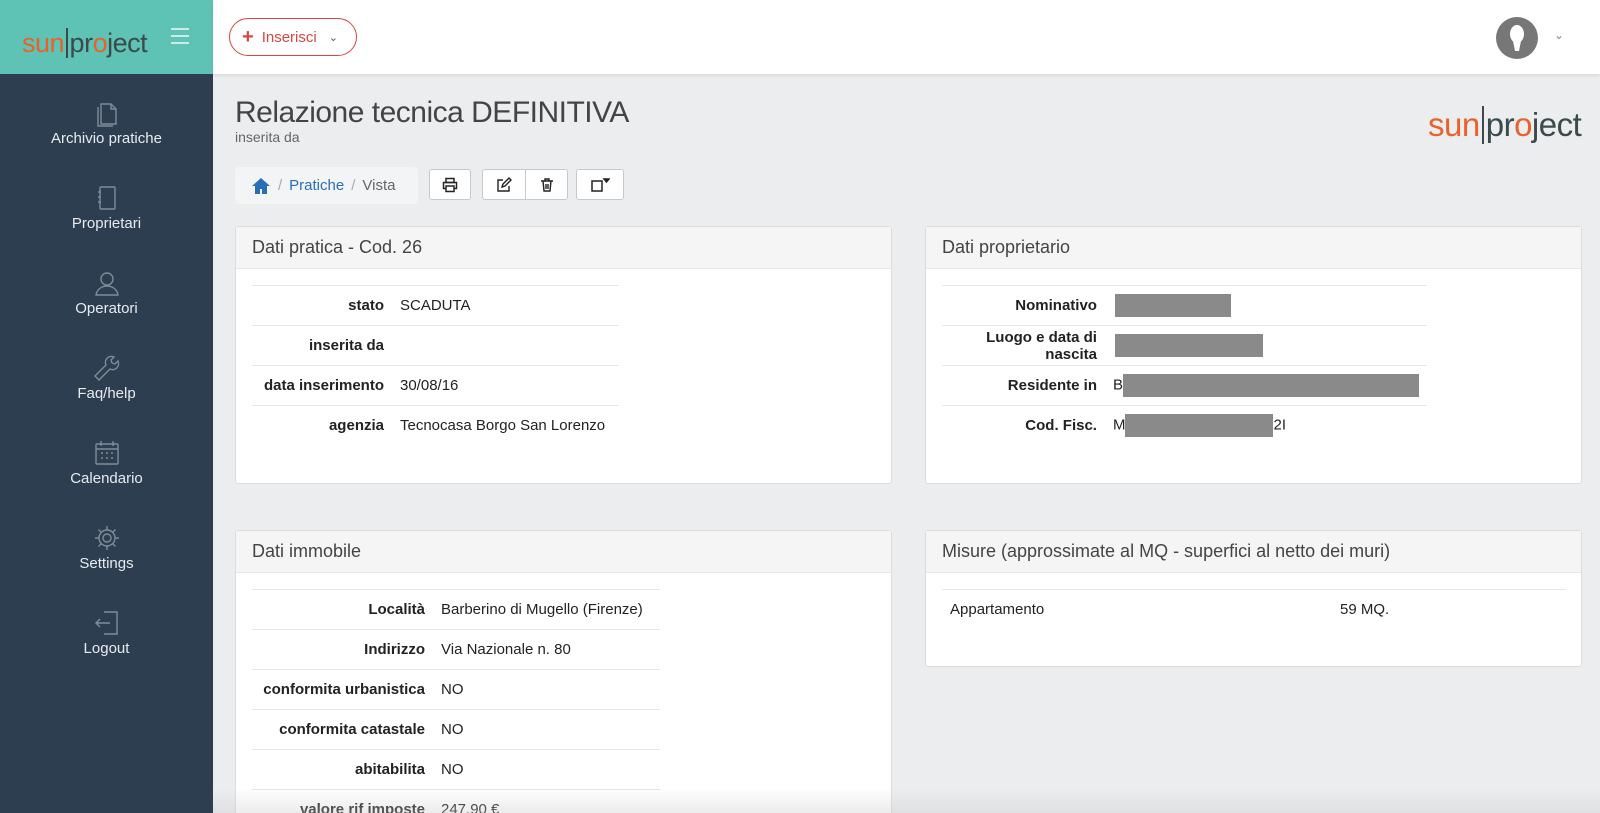 Image resolution: width=1600 pixels, height=813 pixels. I want to click on plus-icon: +, so click(248, 37).